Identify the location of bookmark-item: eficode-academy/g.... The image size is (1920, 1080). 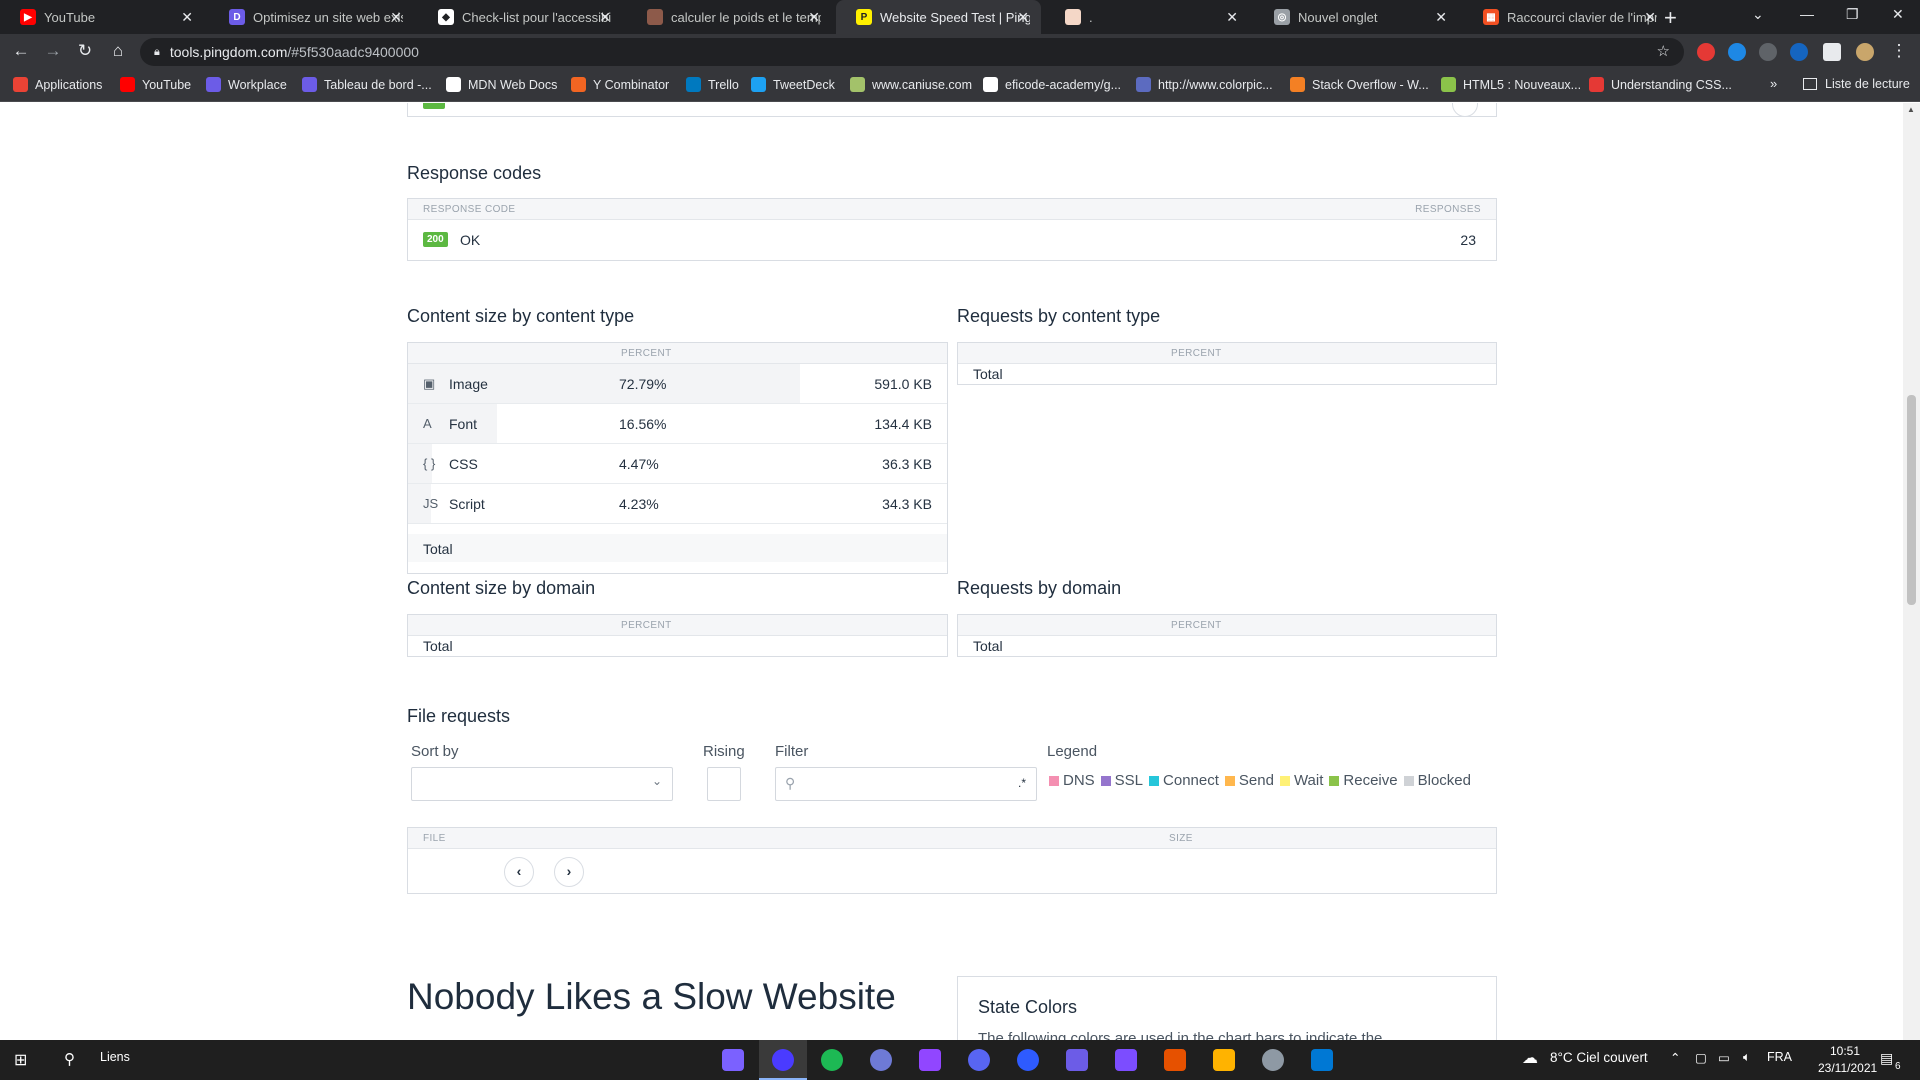
(1052, 84).